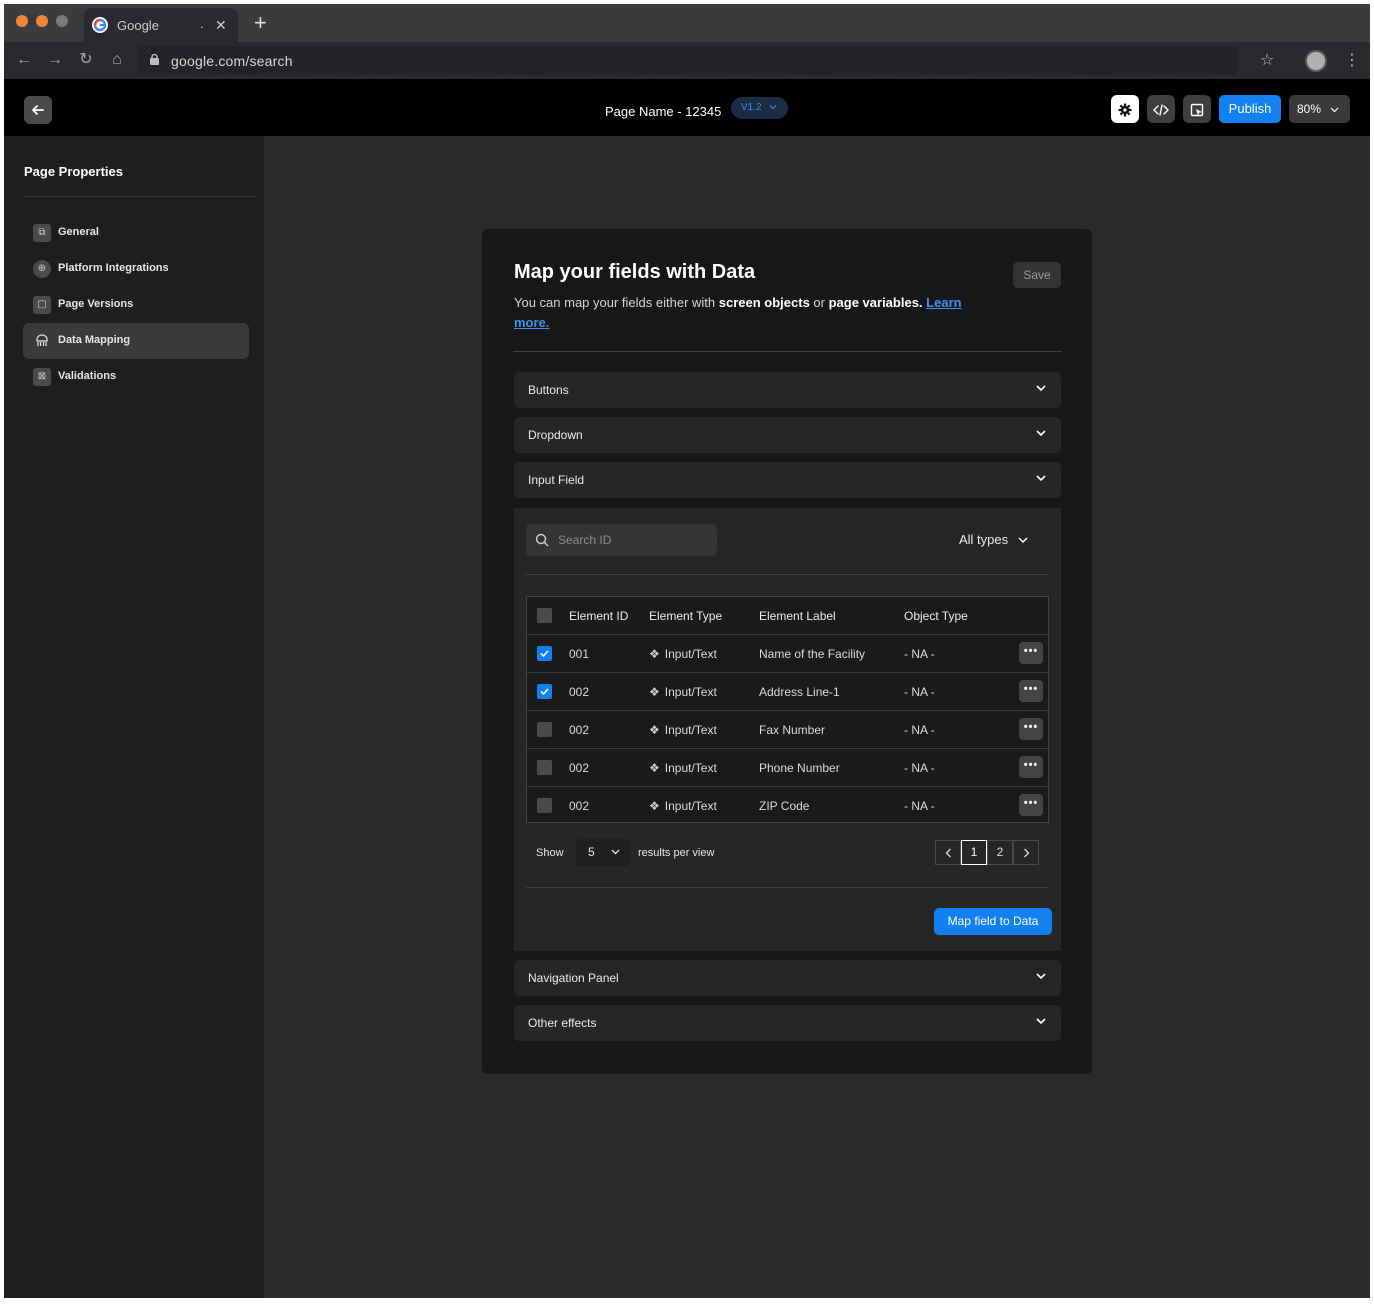  I want to click on next-page-button, so click(1026, 852).